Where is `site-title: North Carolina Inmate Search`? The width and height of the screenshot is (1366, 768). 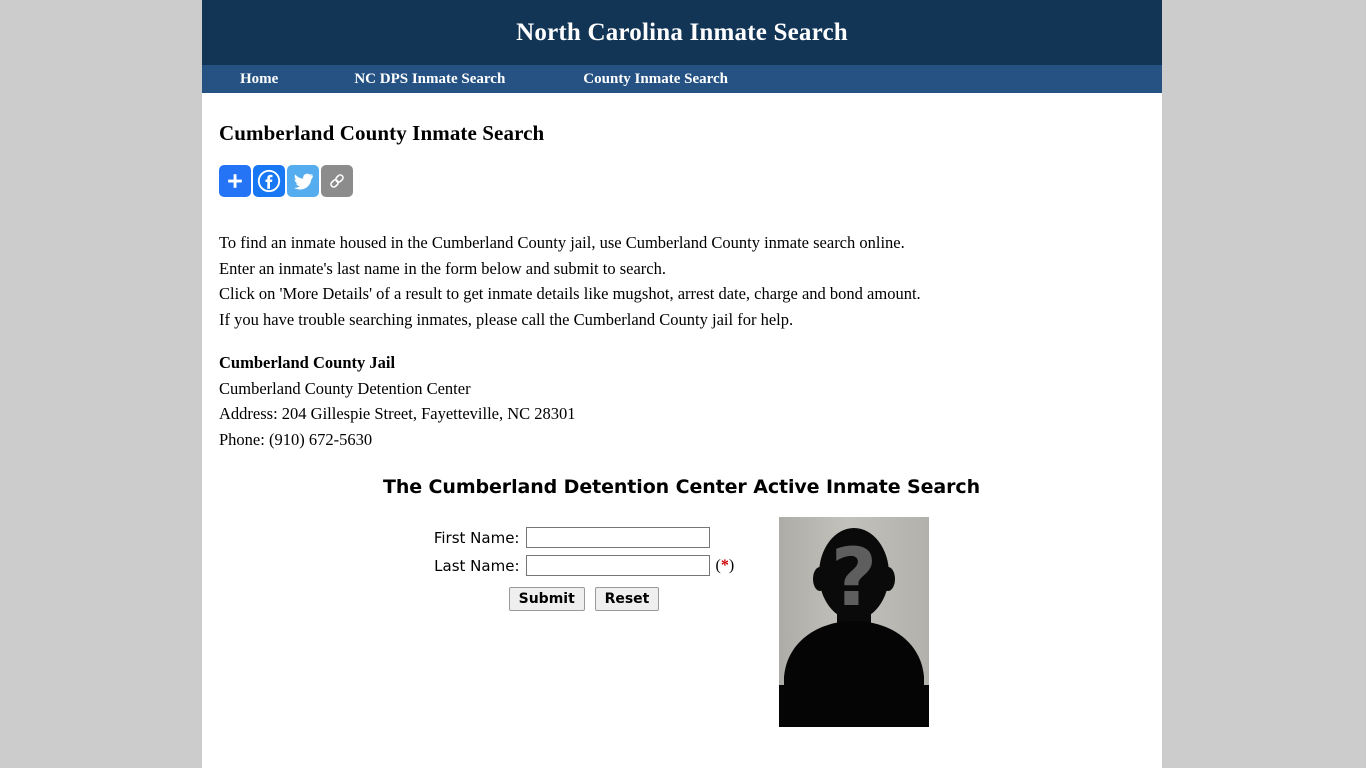
site-title: North Carolina Inmate Search is located at coordinates (682, 32).